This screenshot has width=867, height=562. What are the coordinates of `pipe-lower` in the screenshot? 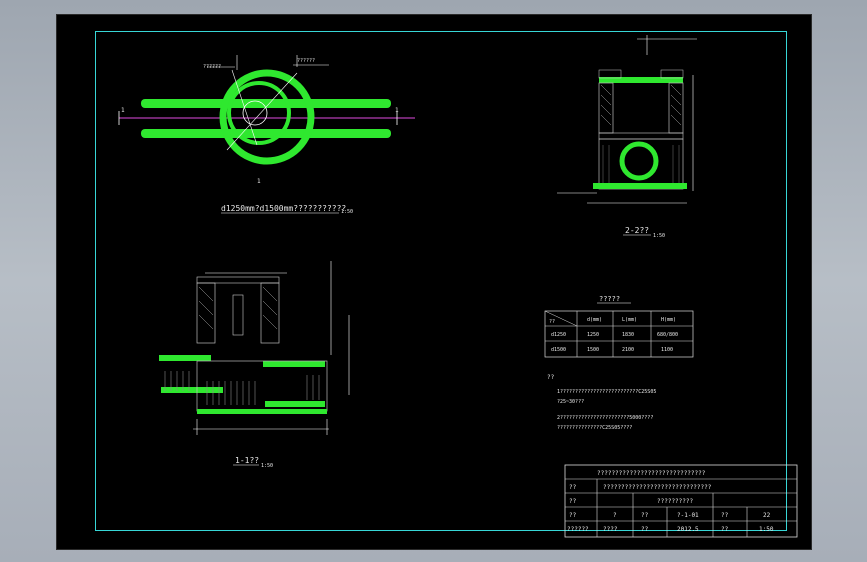 It's located at (266, 133).